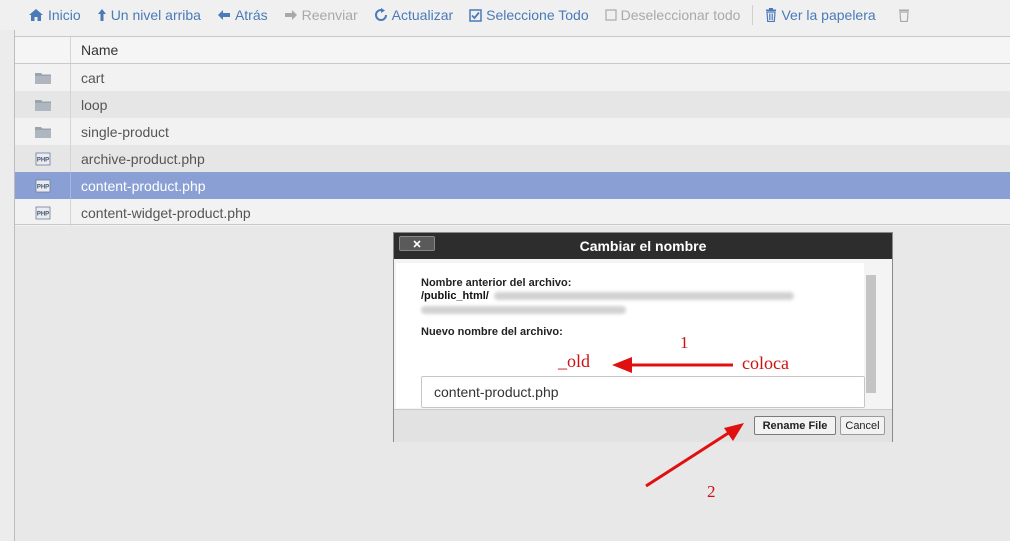  Describe the element at coordinates (678, 422) in the screenshot. I see `annotation-arrows` at that location.